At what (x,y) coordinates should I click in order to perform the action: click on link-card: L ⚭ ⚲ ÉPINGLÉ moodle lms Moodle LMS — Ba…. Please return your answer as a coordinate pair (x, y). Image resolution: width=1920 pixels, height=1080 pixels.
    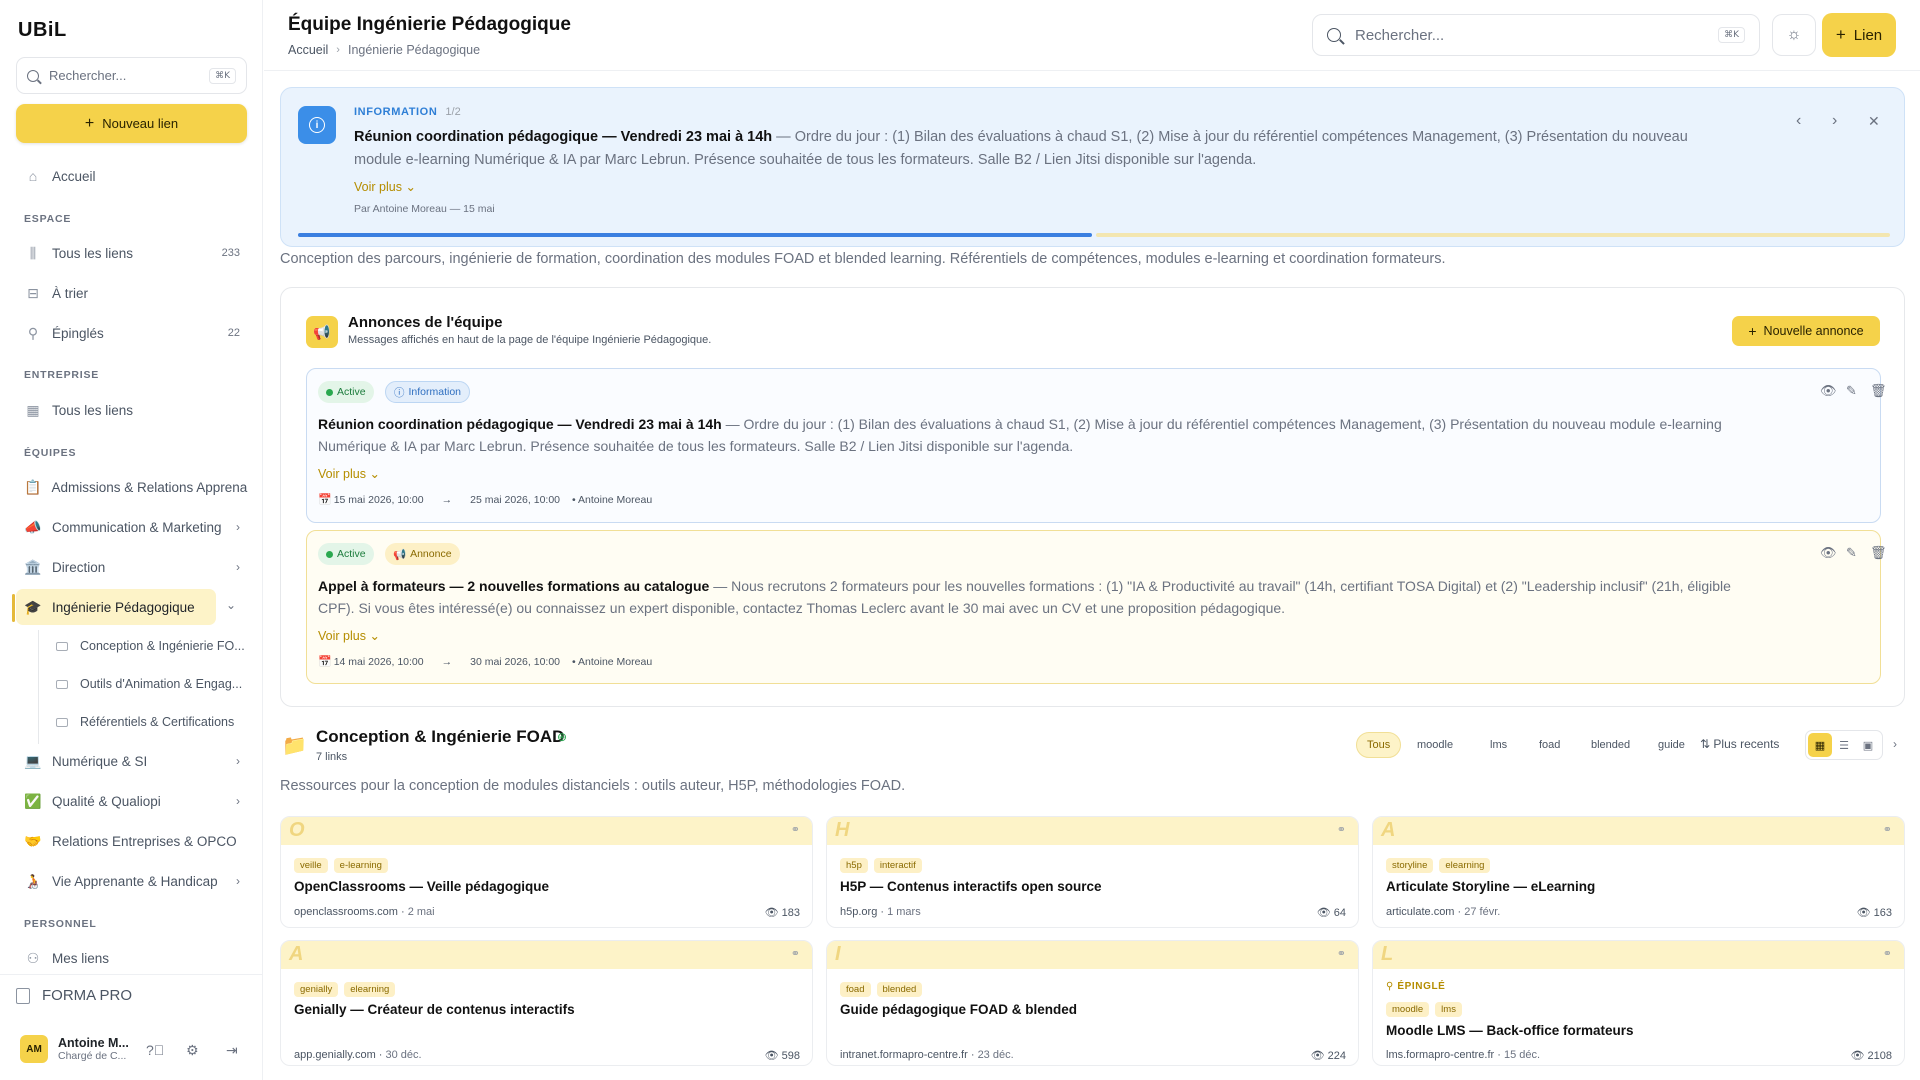
    Looking at the image, I should click on (1638, 1003).